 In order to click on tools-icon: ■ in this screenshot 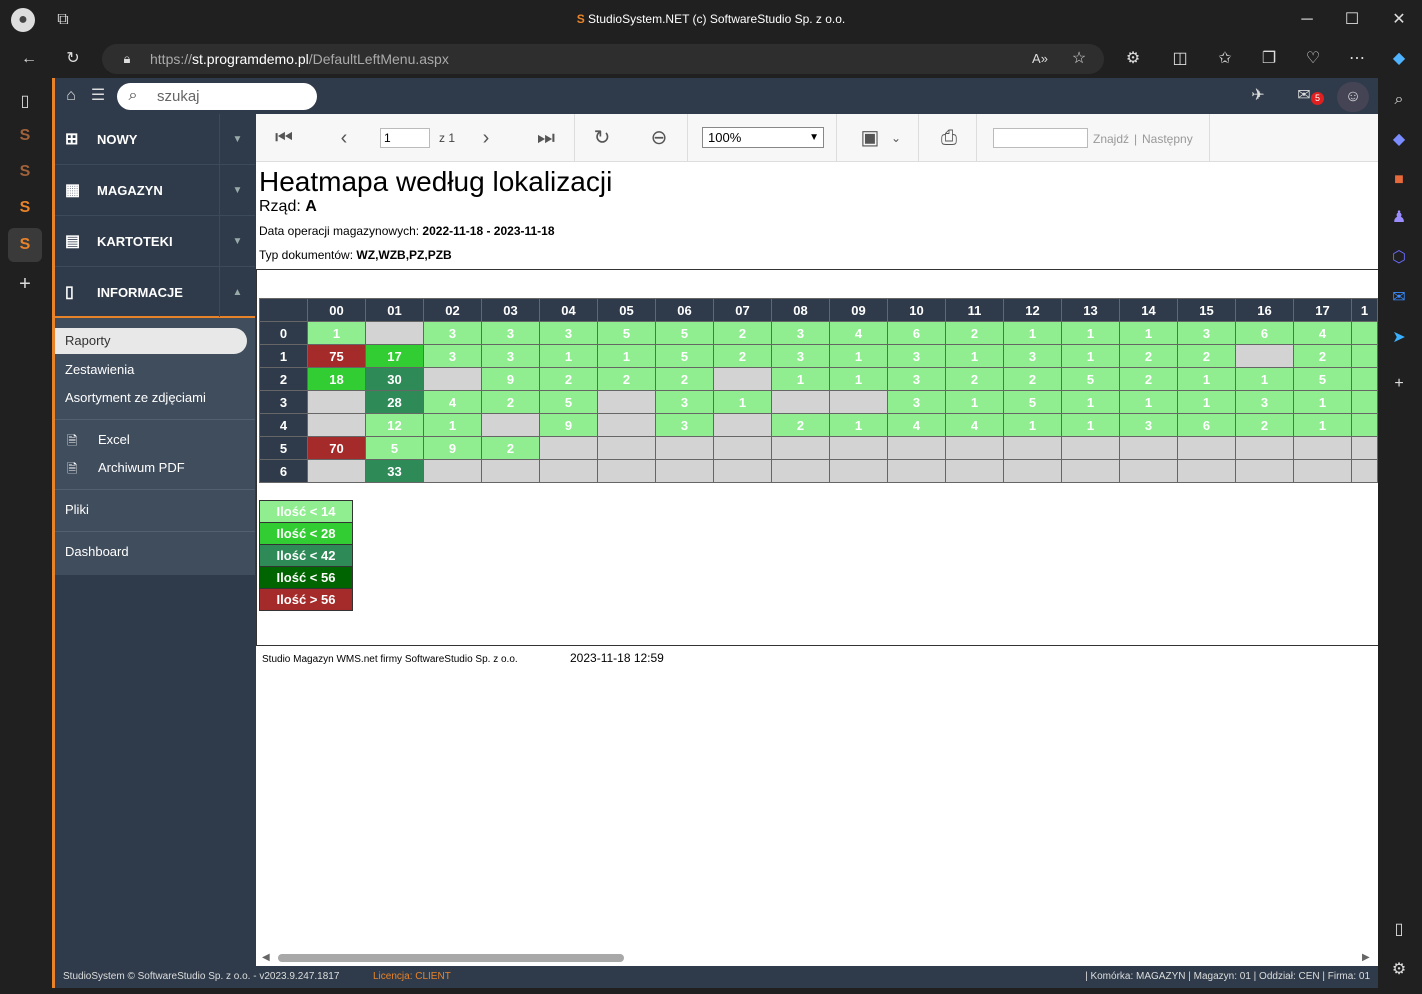, I will do `click(1399, 180)`.